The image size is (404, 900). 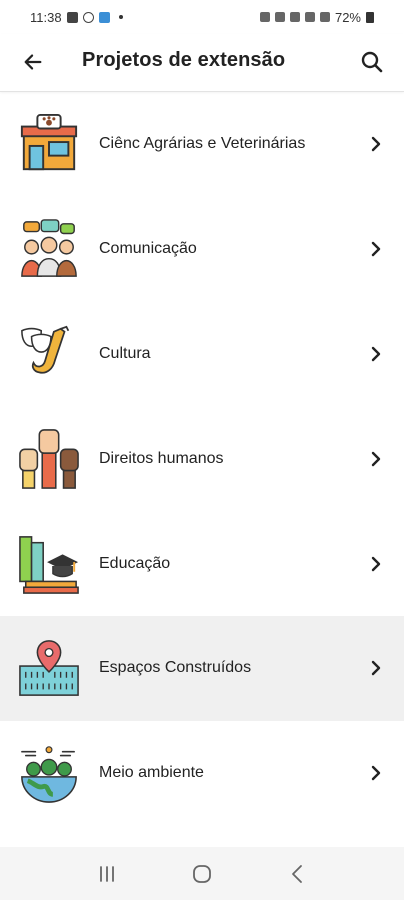 What do you see at coordinates (125, 353) in the screenshot?
I see `list-item-label: Cultura` at bounding box center [125, 353].